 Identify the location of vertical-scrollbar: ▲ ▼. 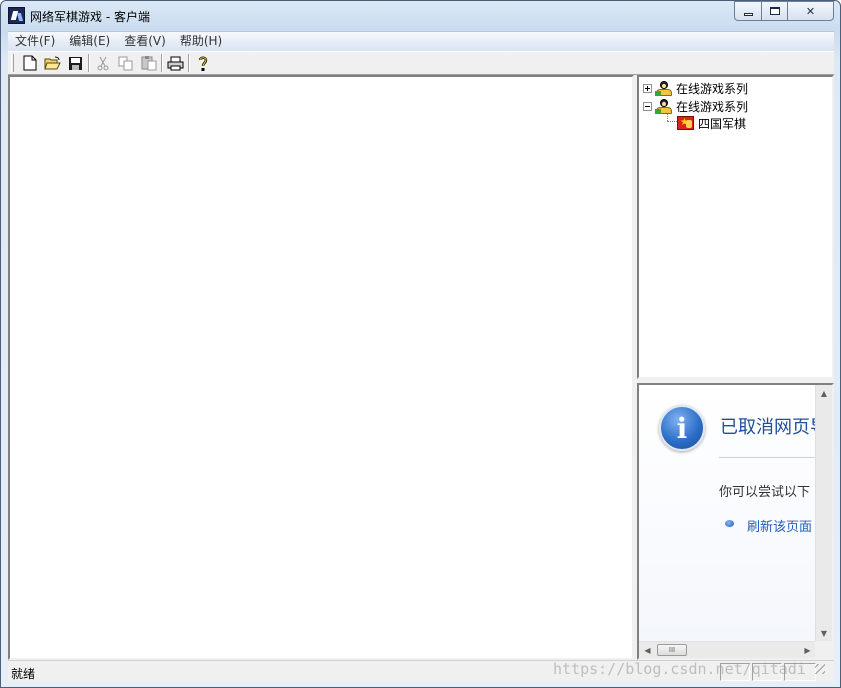
(823, 513).